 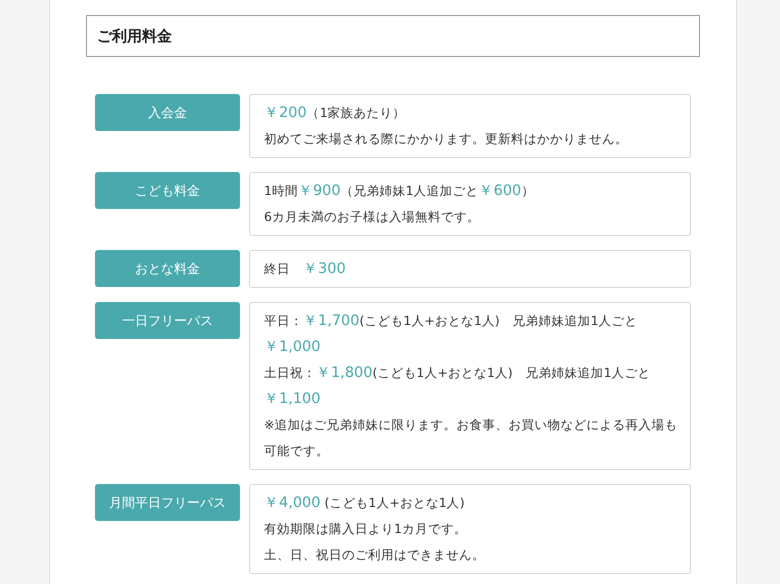 I want to click on fee-text: 初めてご来場される際にかかります。更新料はかかりません。, so click(x=446, y=139).